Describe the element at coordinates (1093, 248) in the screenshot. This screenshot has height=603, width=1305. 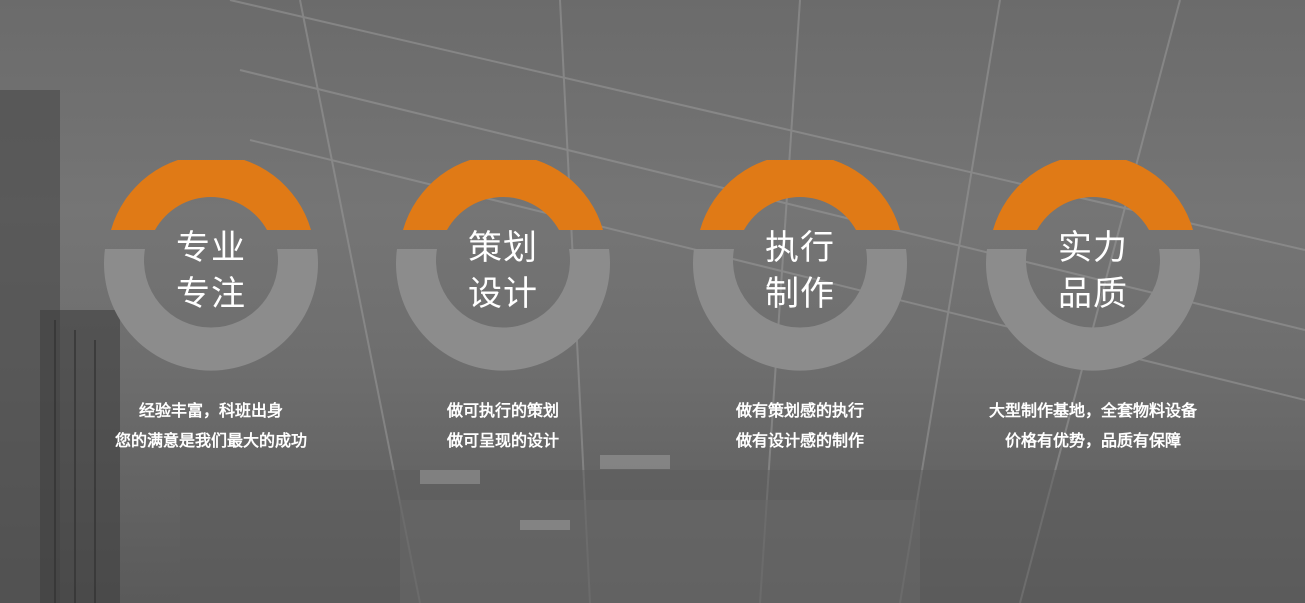
I see `feature-title-line-1: 实力` at that location.